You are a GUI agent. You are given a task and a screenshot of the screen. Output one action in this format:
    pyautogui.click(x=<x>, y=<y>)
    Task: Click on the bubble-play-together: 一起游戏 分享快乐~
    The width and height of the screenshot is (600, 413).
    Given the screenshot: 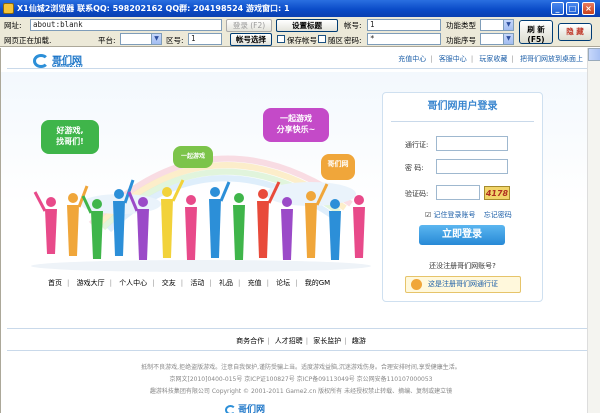 What is the action you would take?
    pyautogui.click(x=296, y=125)
    